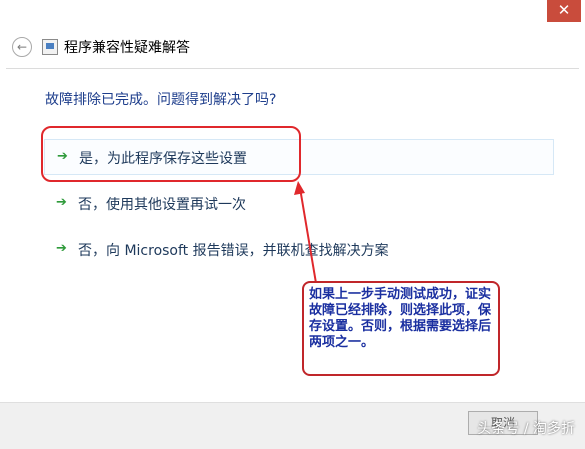 The height and width of the screenshot is (449, 585). I want to click on annotation-pointer-arrow, so click(306, 238).